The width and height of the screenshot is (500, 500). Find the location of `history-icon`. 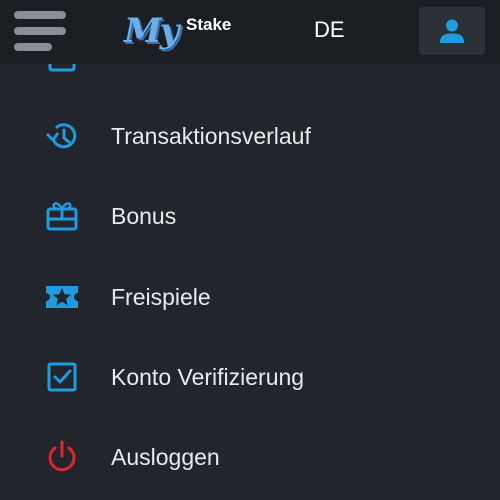

history-icon is located at coordinates (62, 136).